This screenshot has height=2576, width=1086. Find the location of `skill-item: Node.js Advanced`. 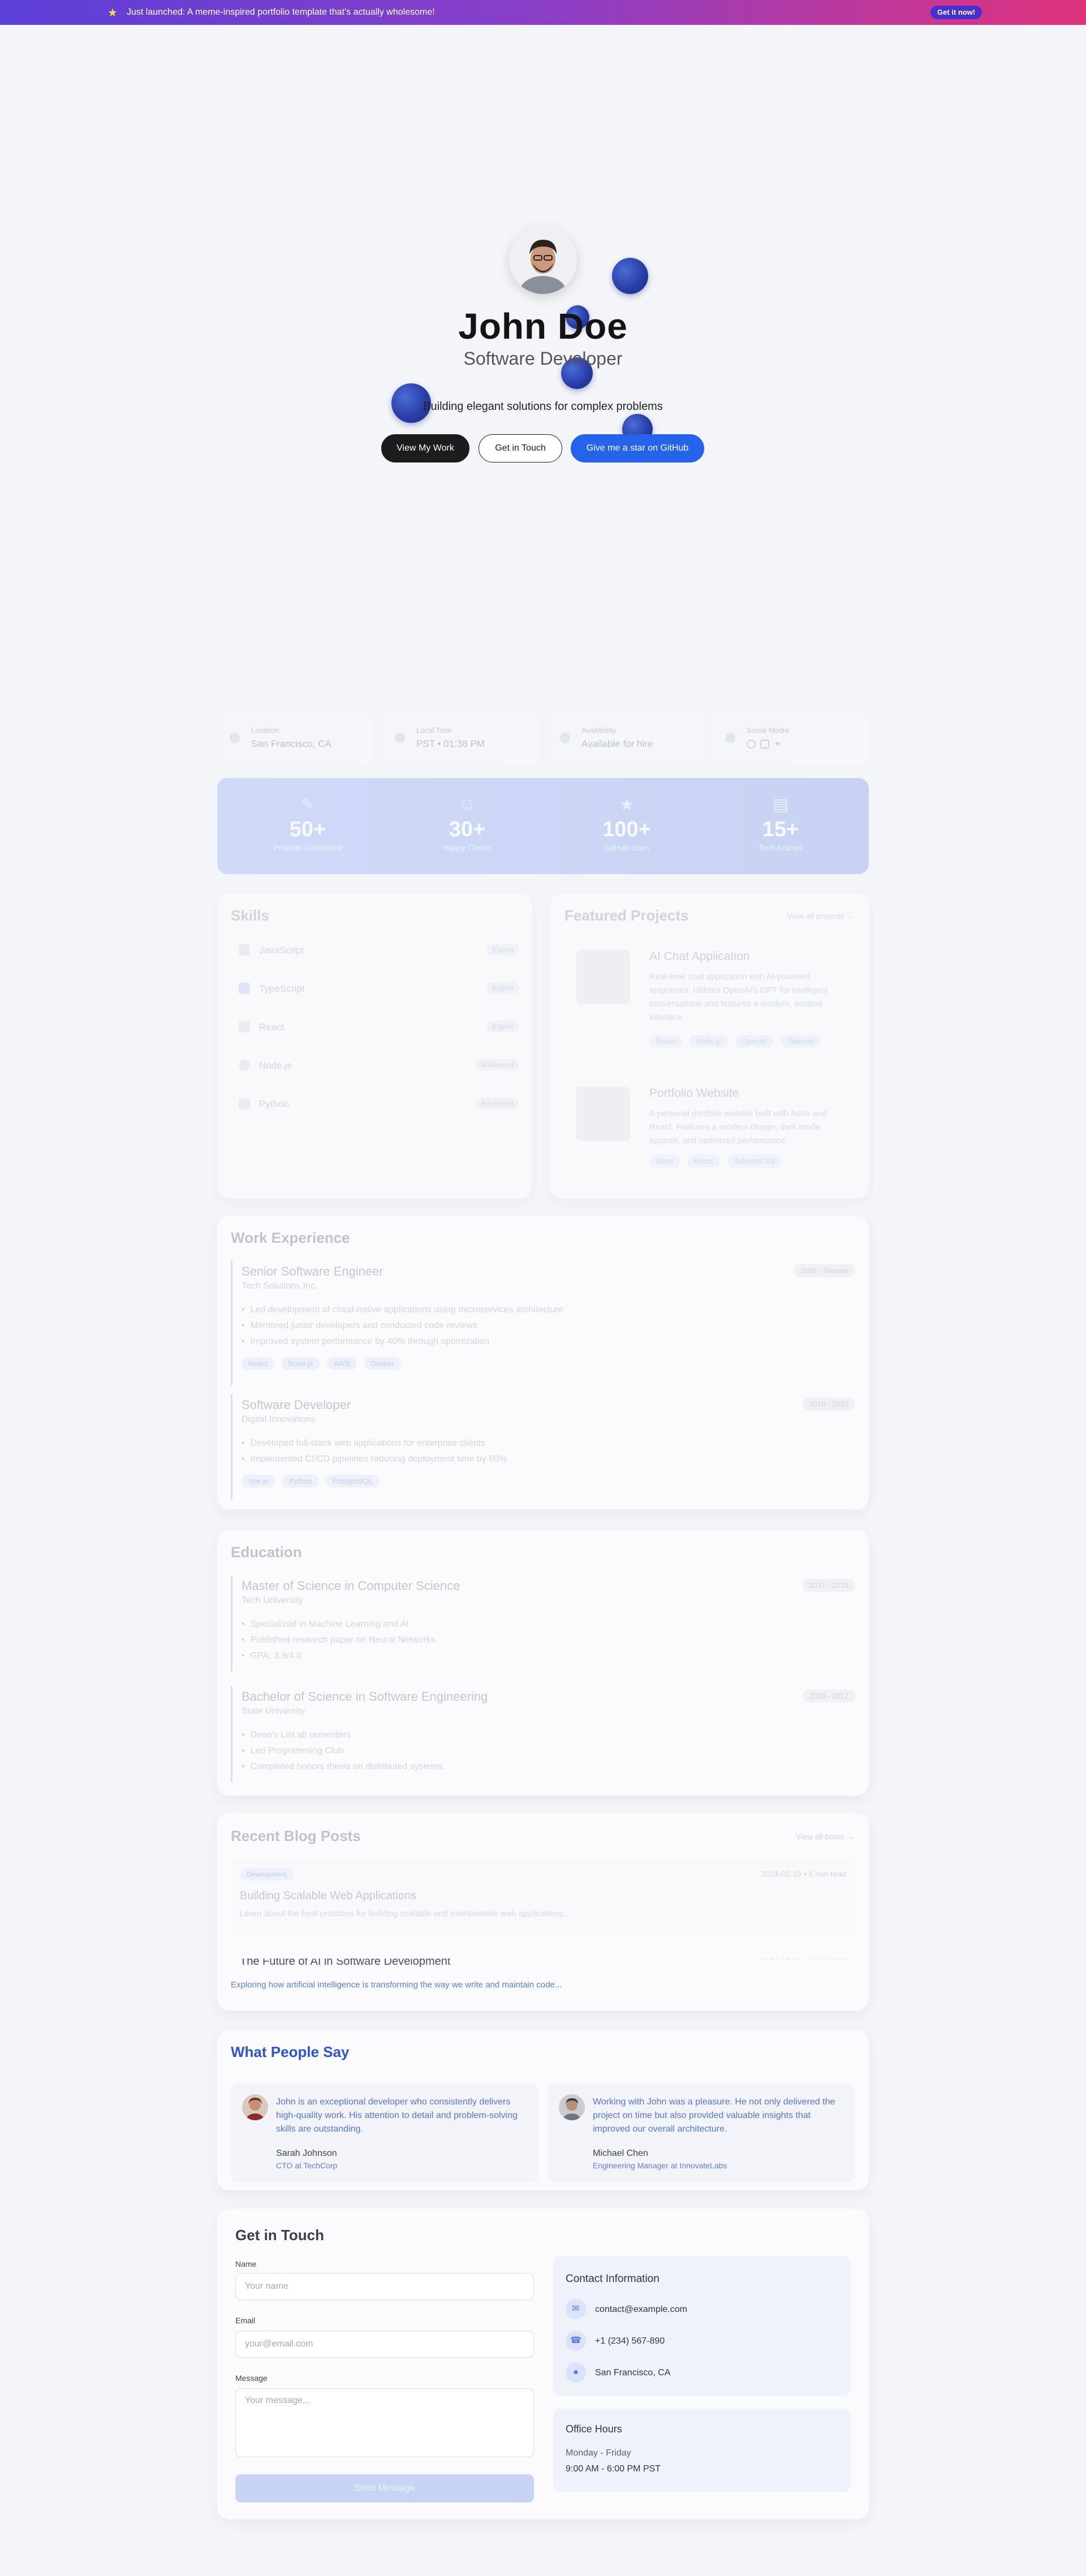

skill-item: Node.js Advanced is located at coordinates (379, 1065).